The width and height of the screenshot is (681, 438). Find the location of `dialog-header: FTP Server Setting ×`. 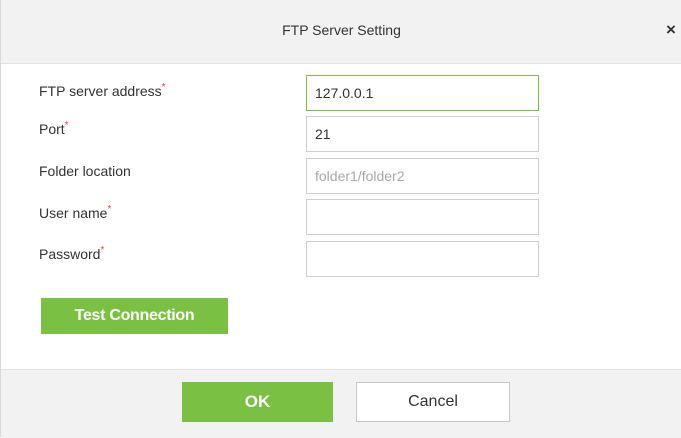

dialog-header: FTP Server Setting × is located at coordinates (341, 32).